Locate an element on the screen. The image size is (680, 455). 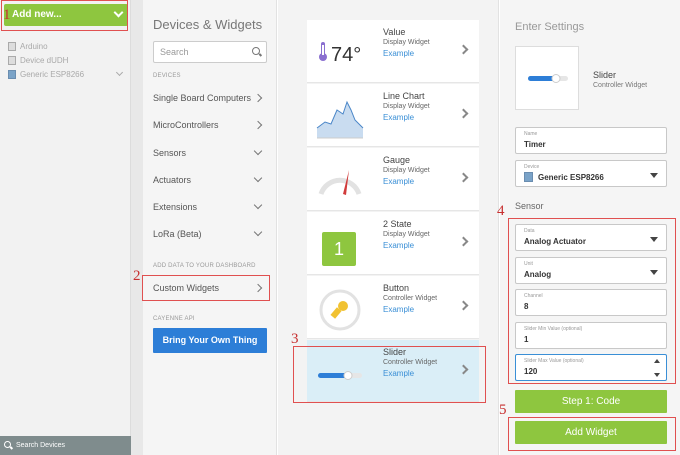
search-devices-label: Search Devices is located at coordinates (41, 445).